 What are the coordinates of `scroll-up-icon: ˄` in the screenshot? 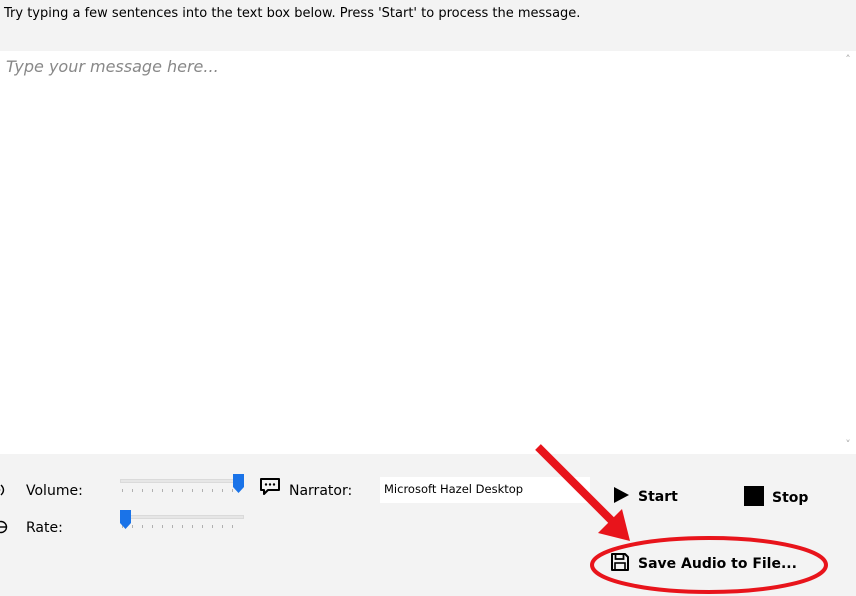 It's located at (848, 60).